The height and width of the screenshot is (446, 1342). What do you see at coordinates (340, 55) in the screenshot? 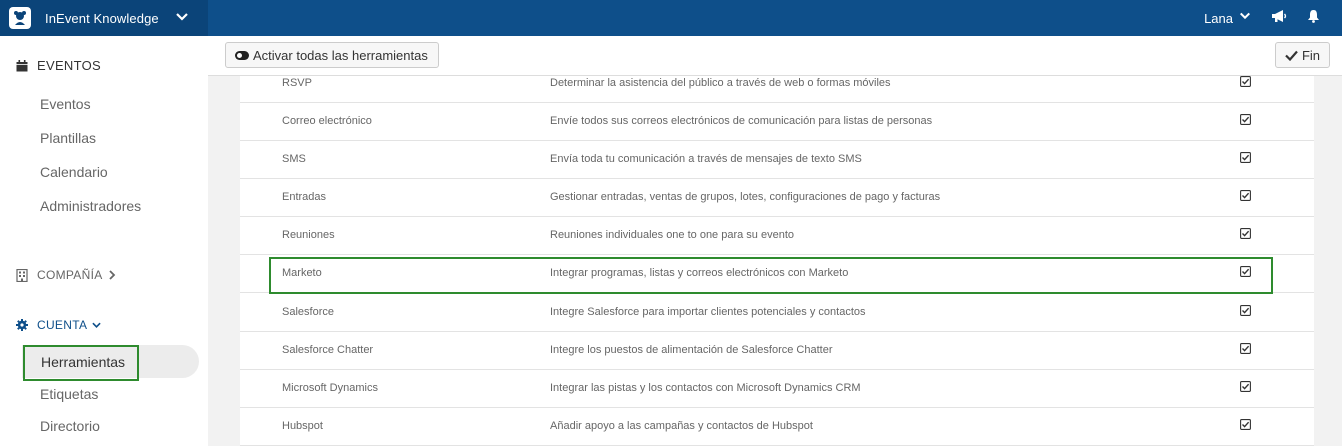
I see `activate-all-label: Activar todas las herramientas` at bounding box center [340, 55].